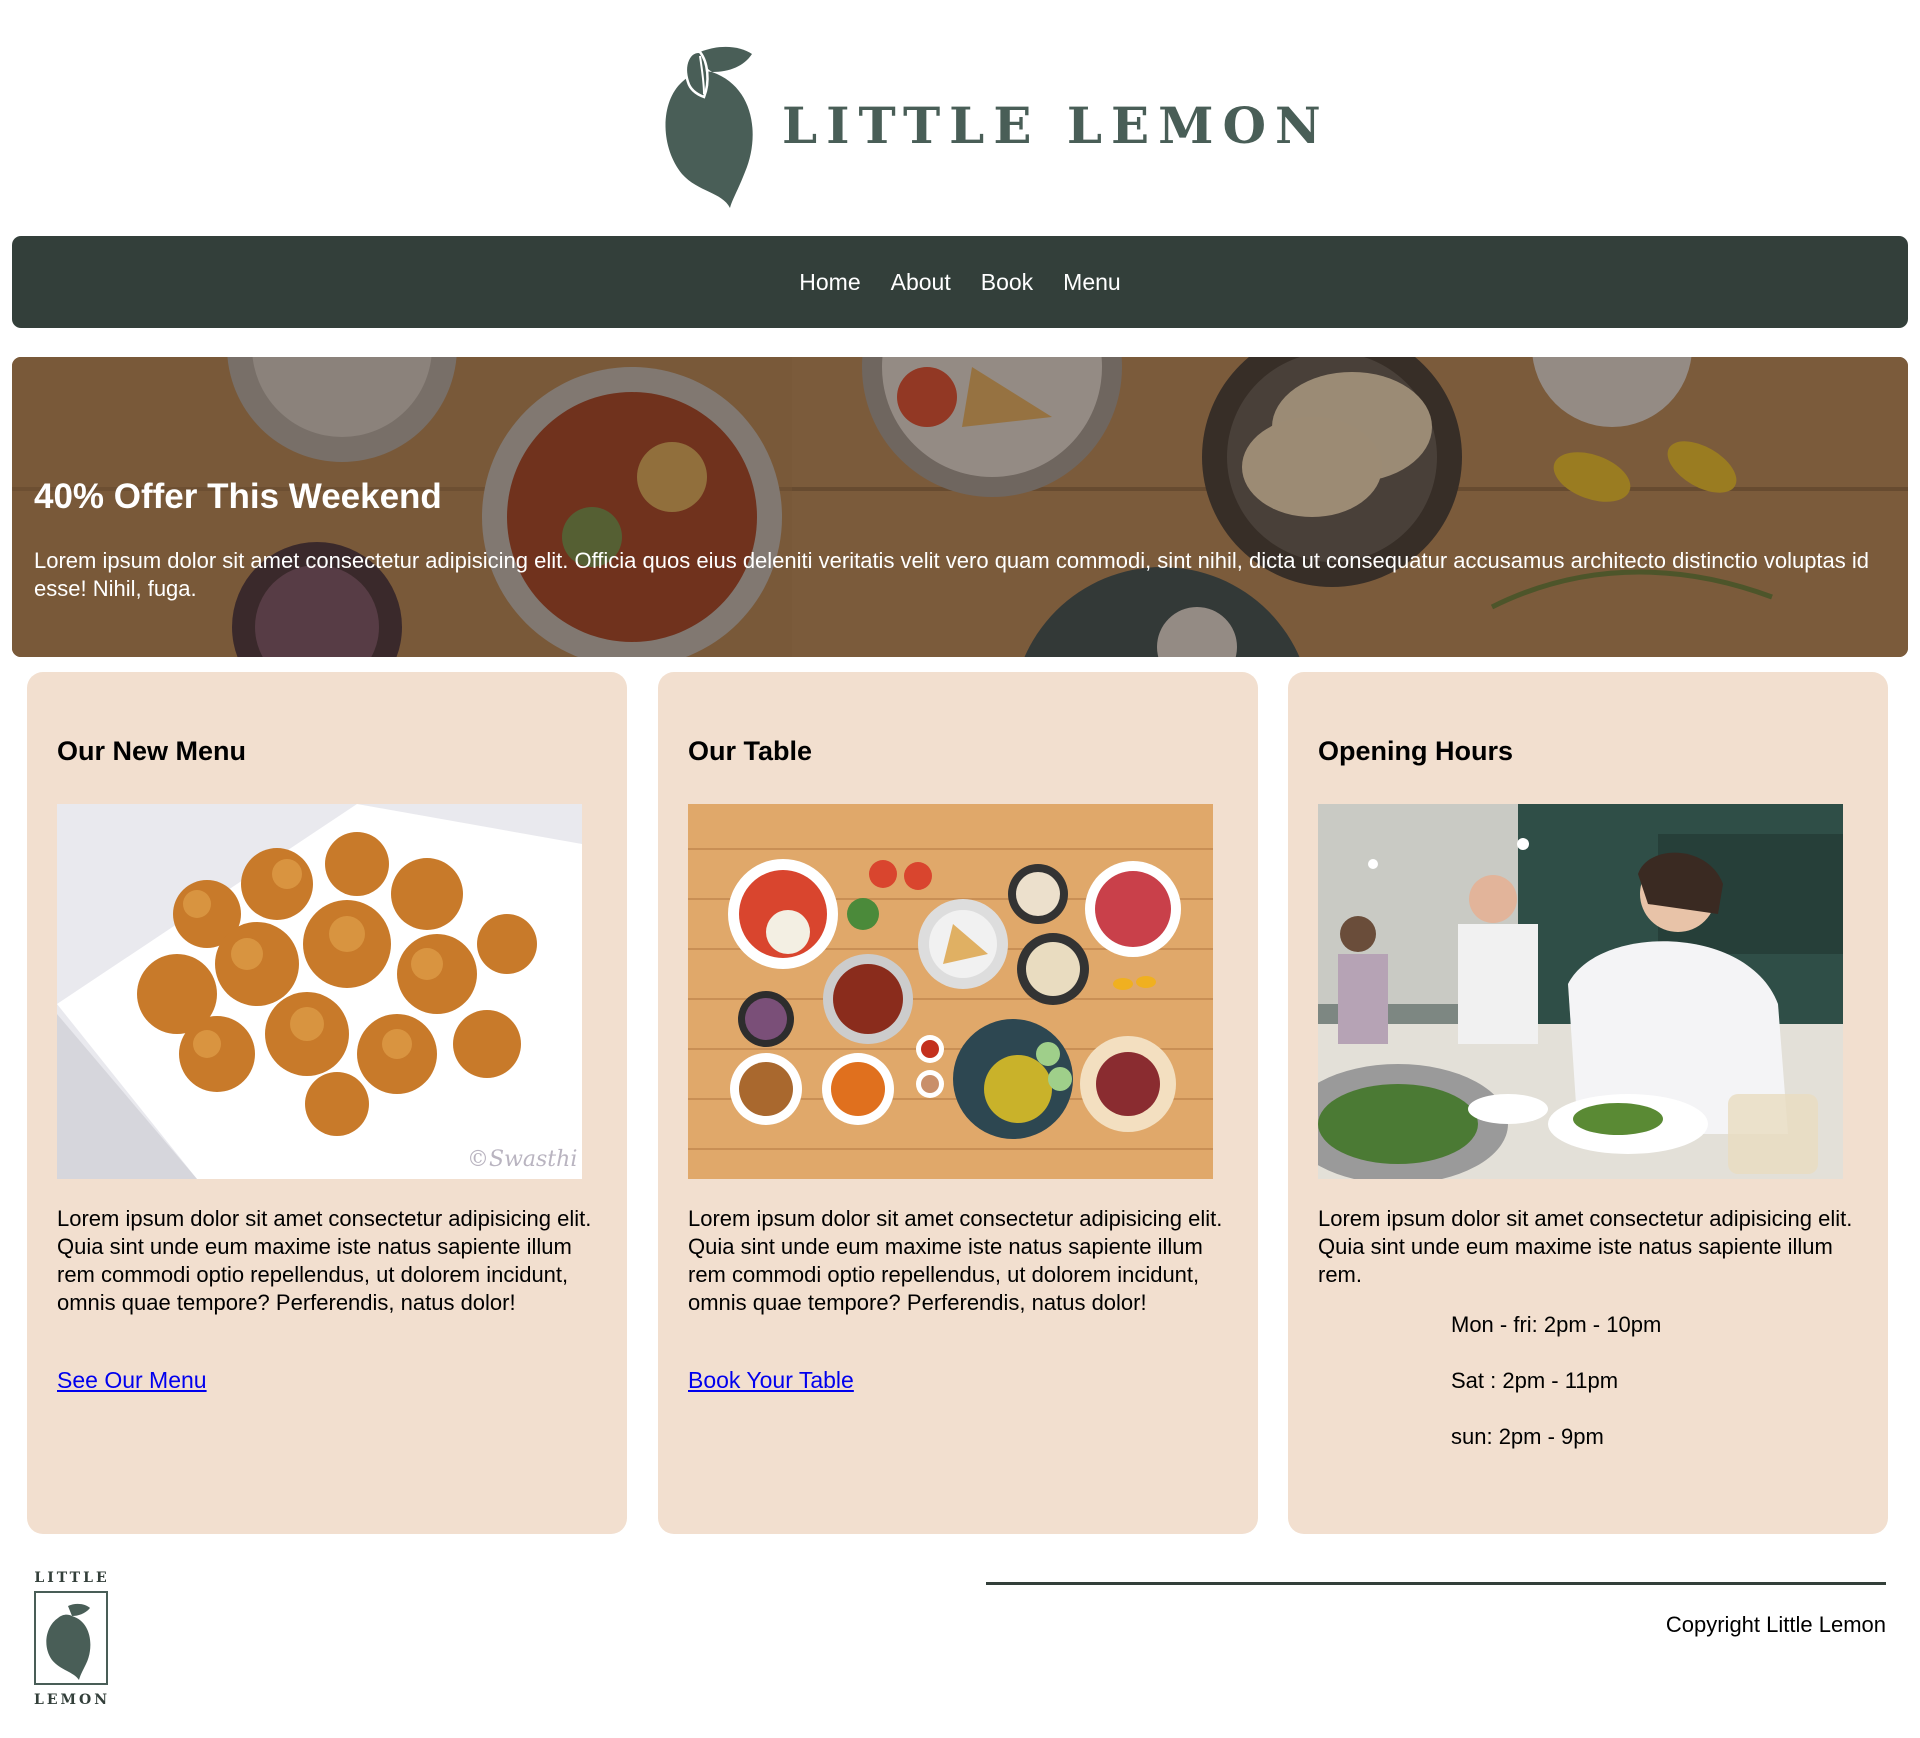 The image size is (1920, 1738). What do you see at coordinates (750, 751) in the screenshot?
I see `card-title: Our Table` at bounding box center [750, 751].